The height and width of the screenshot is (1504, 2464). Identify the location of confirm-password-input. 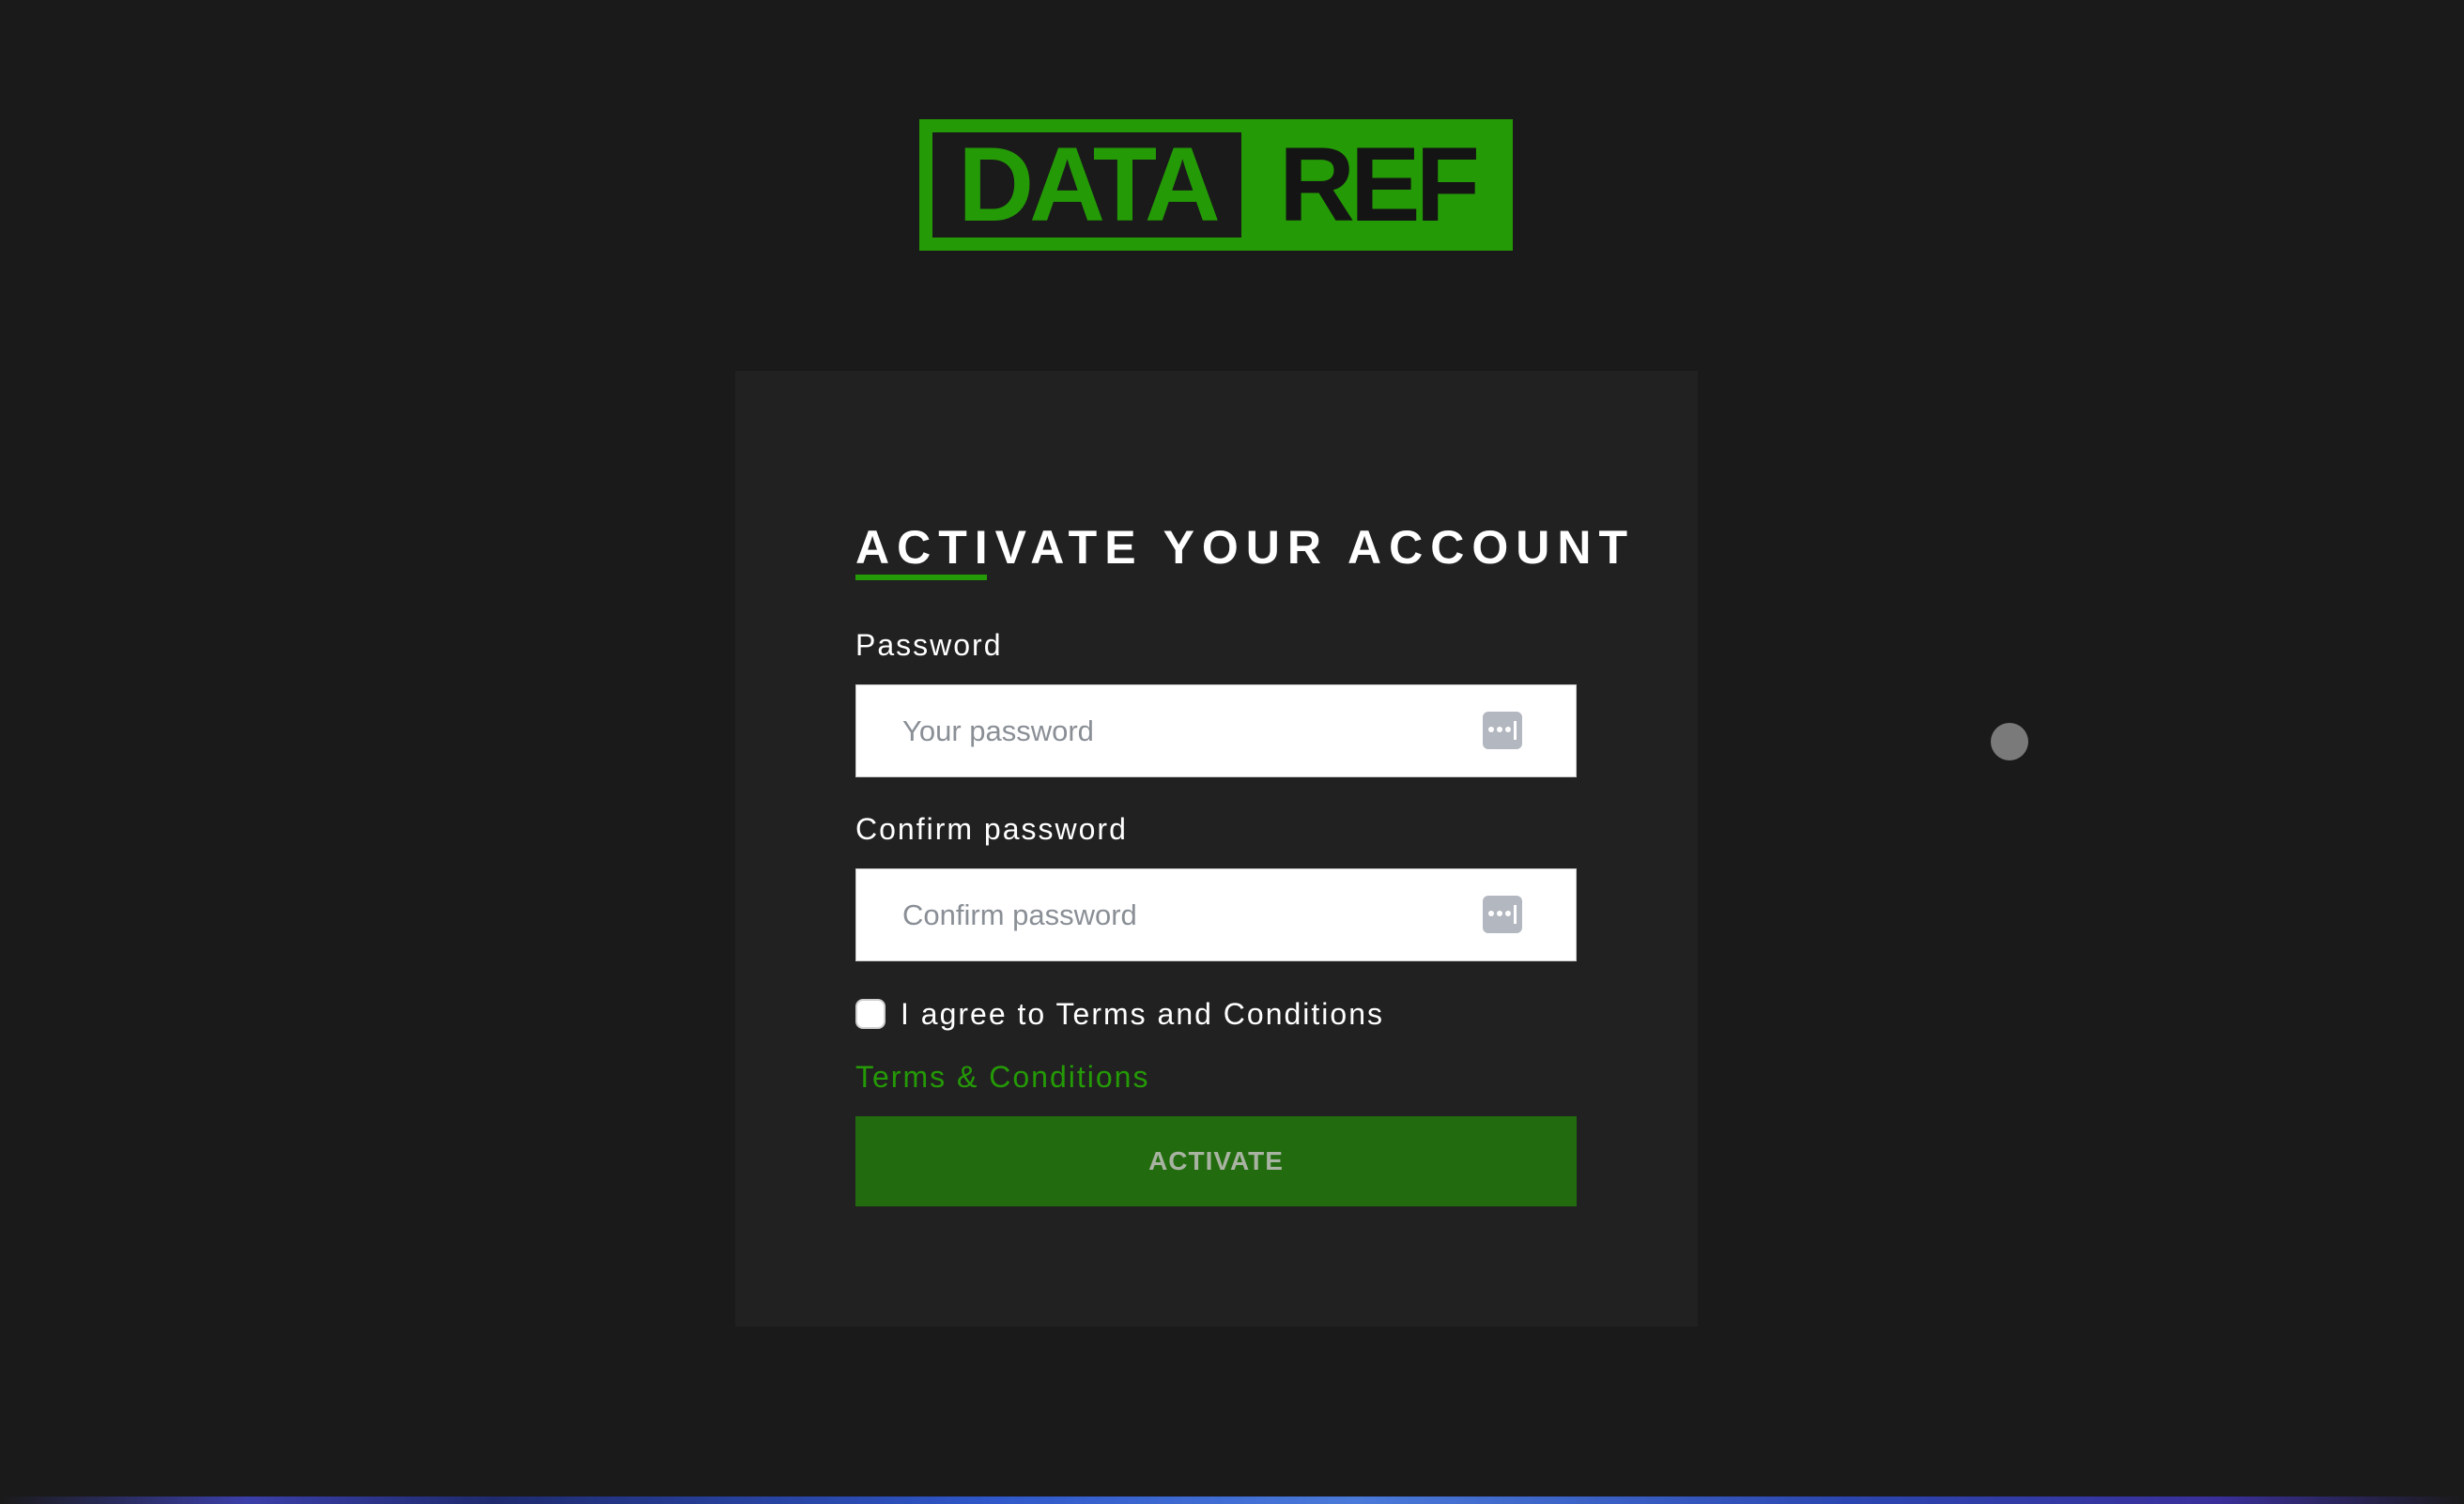
(1166, 914).